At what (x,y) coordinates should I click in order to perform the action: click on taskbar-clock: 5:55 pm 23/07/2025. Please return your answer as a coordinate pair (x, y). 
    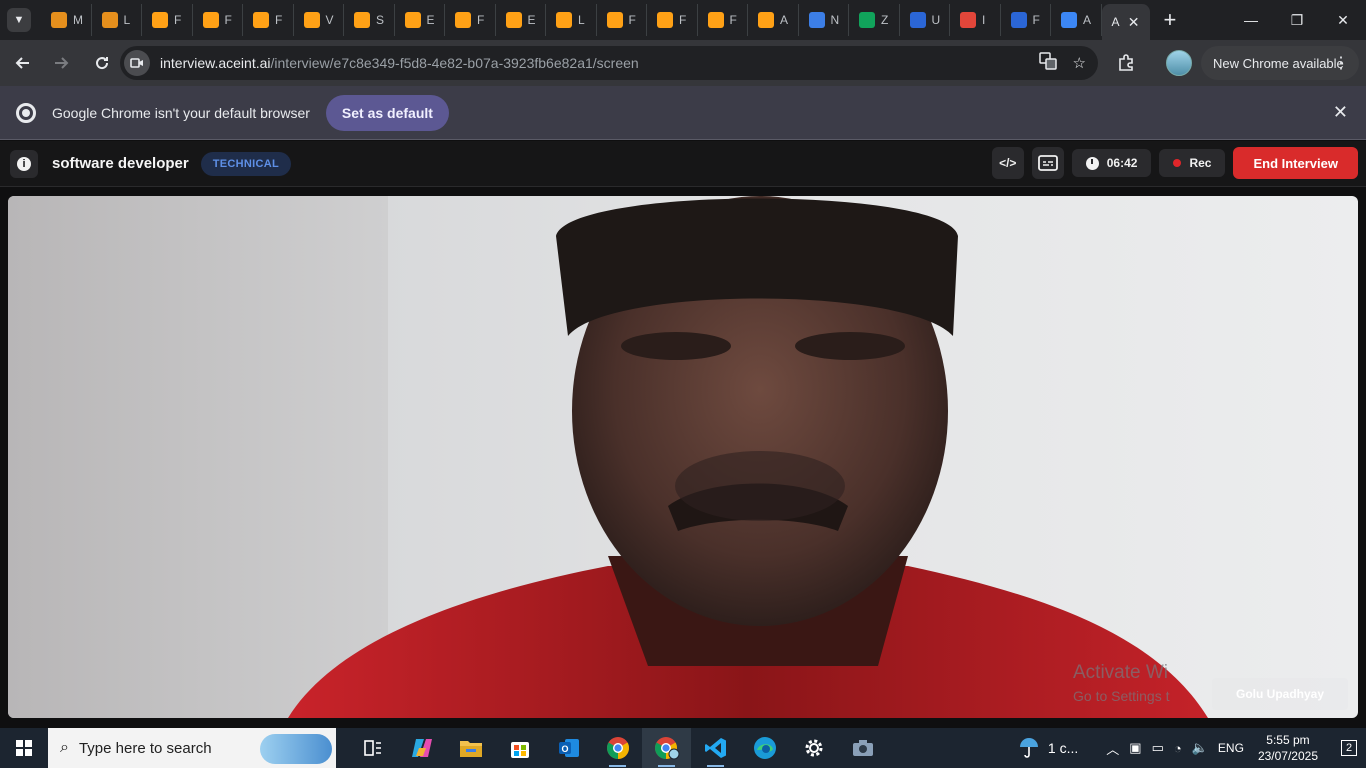
    Looking at the image, I should click on (1288, 748).